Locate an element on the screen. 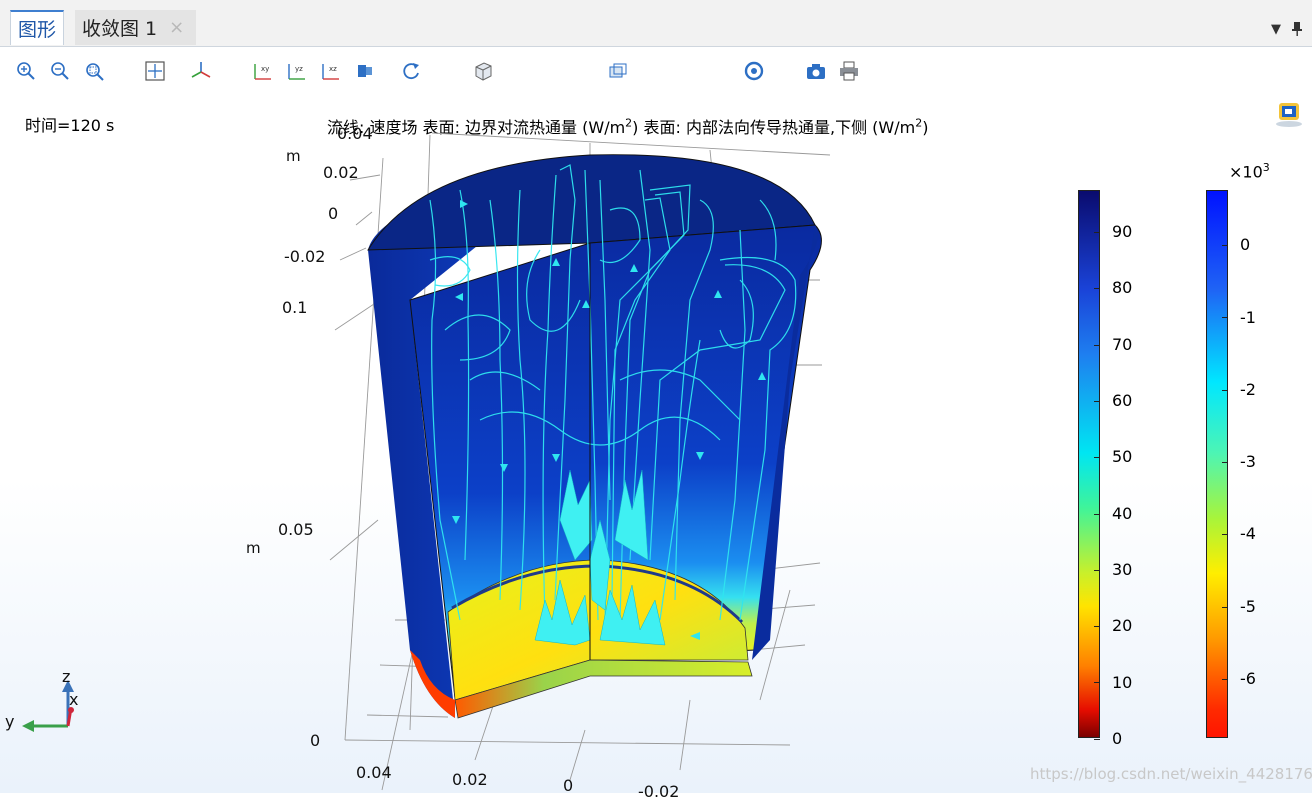 The height and width of the screenshot is (801, 1312). cbar2-tick-neg-3: -3 is located at coordinates (1248, 461).